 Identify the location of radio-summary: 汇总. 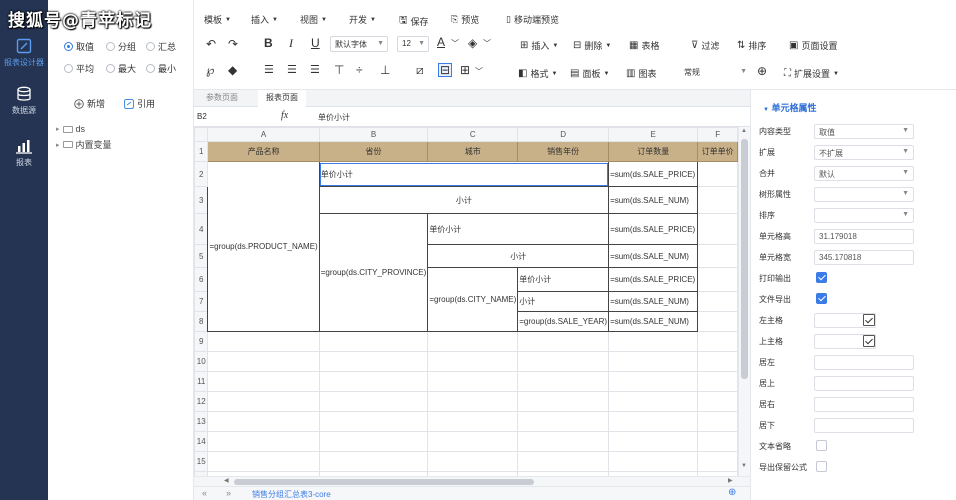
(161, 46).